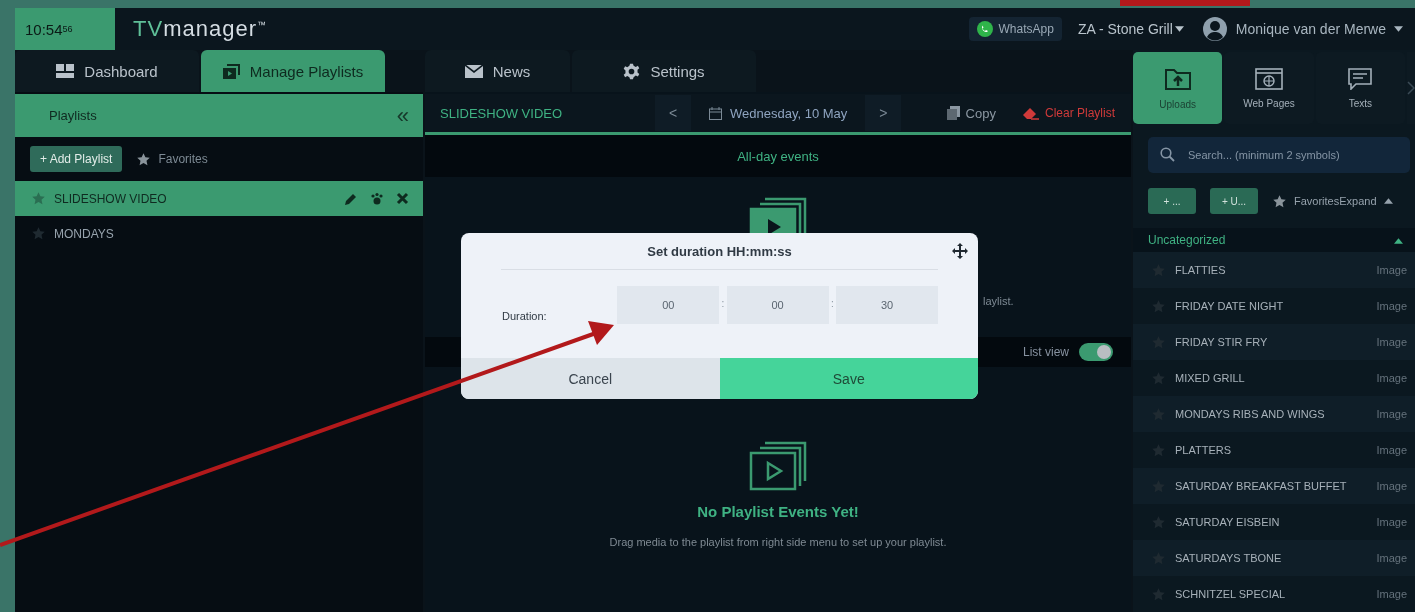  Describe the element at coordinates (73, 115) in the screenshot. I see `panel-title: Playlists` at that location.